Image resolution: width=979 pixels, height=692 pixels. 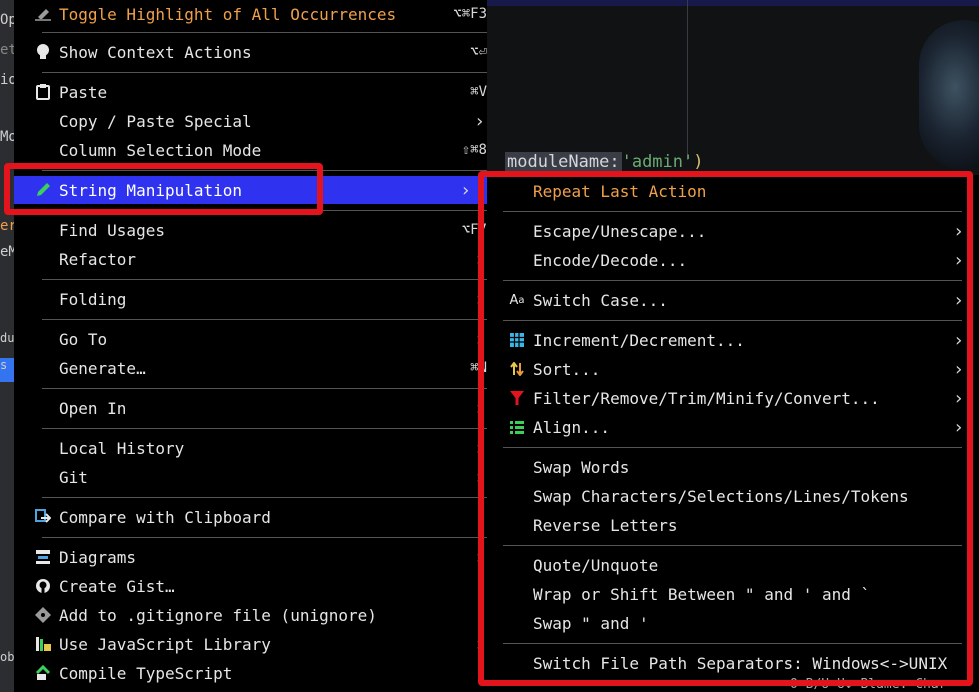 I want to click on menu-item-label: Copy / Paste Special, so click(x=155, y=121).